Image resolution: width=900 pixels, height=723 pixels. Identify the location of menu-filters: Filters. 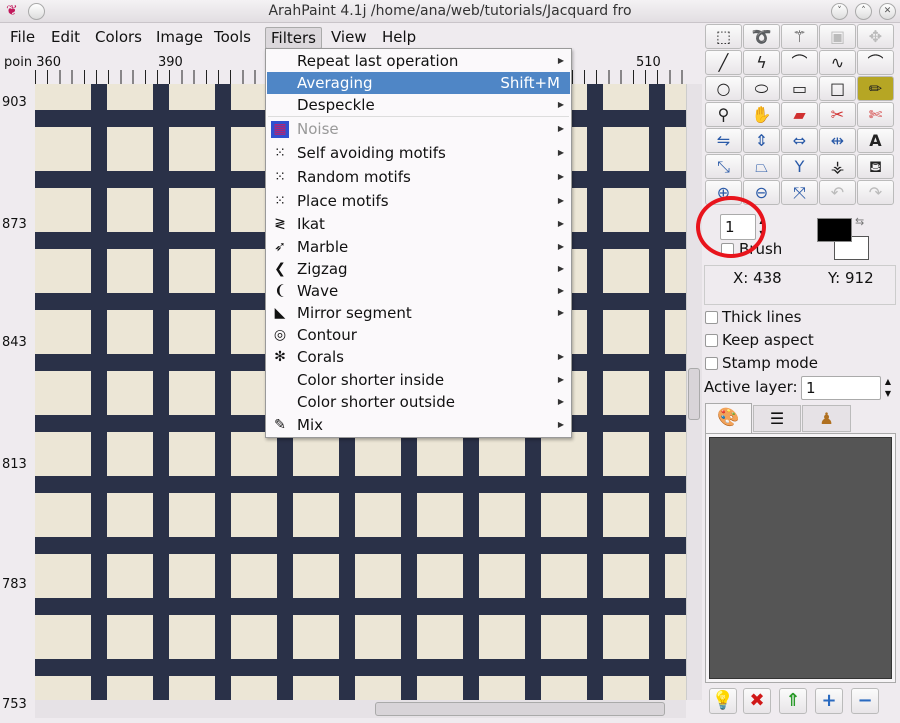
(293, 38).